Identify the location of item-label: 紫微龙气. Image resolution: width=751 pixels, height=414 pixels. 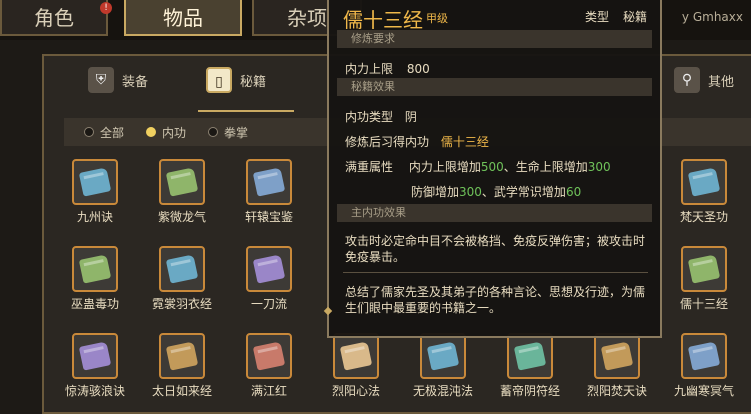
(181, 217).